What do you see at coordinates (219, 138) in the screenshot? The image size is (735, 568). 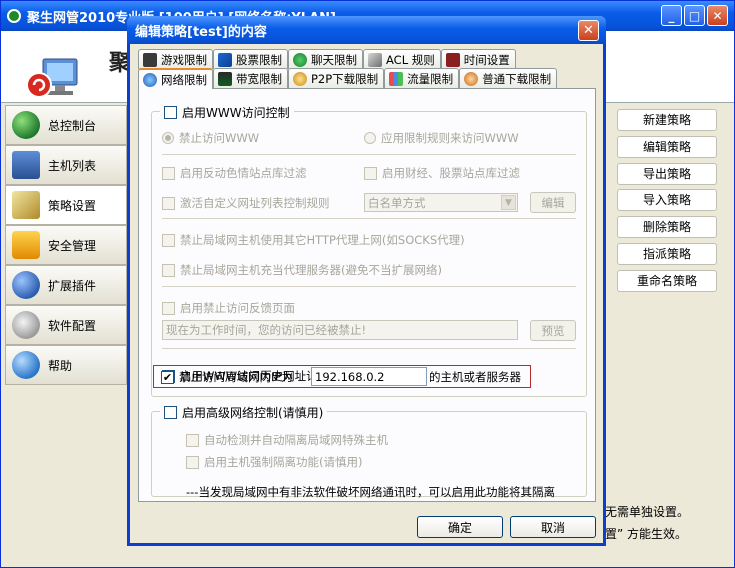 I see `deny-www-label: 禁止访问WWW` at bounding box center [219, 138].